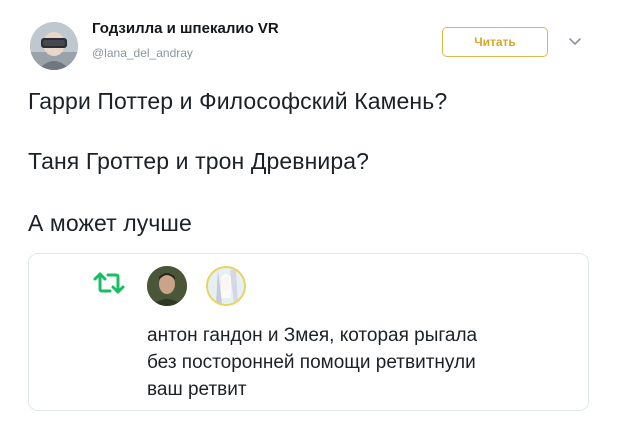 The image size is (621, 422). What do you see at coordinates (238, 101) in the screenshot?
I see `tweet-text-line: Гарри Поттер и Философский Камень?` at bounding box center [238, 101].